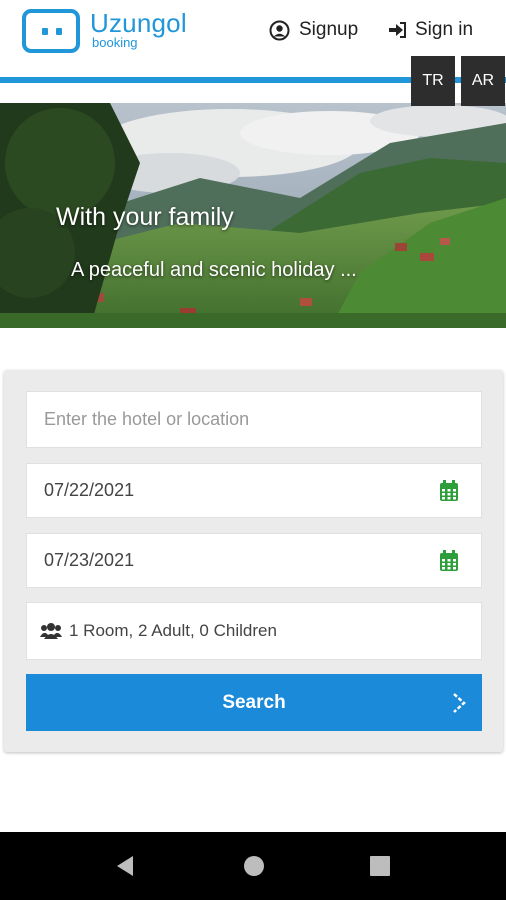  What do you see at coordinates (173, 630) in the screenshot?
I see `guests-summary: 1 Room, 2 Adult, 0 Children` at bounding box center [173, 630].